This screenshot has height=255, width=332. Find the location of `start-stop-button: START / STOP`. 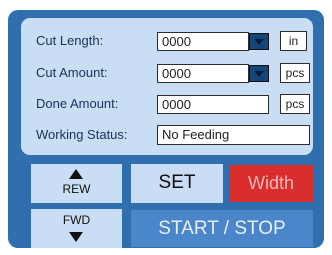

start-stop-button: START / STOP is located at coordinates (222, 228).